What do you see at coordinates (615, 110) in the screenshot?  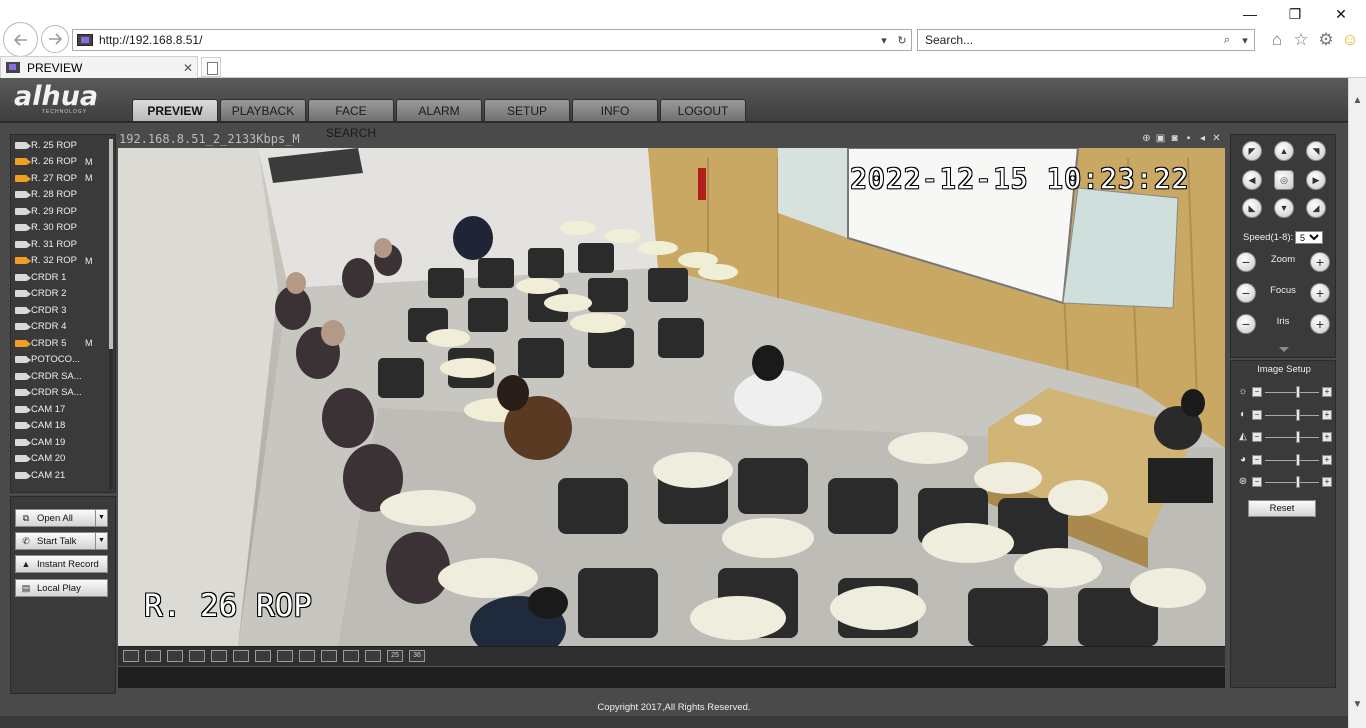 I see `tab-info: INFO` at bounding box center [615, 110].